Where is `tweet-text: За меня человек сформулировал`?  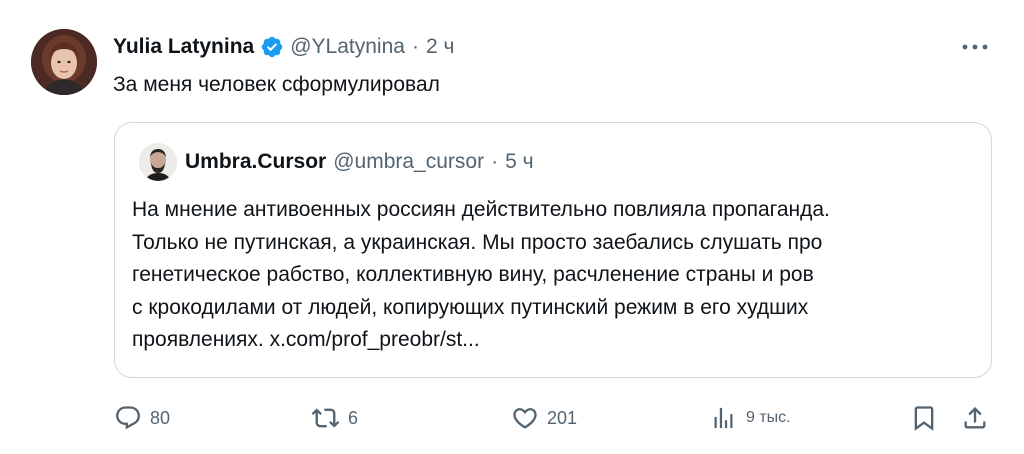
tweet-text: За меня человек сформулировал is located at coordinates (276, 84).